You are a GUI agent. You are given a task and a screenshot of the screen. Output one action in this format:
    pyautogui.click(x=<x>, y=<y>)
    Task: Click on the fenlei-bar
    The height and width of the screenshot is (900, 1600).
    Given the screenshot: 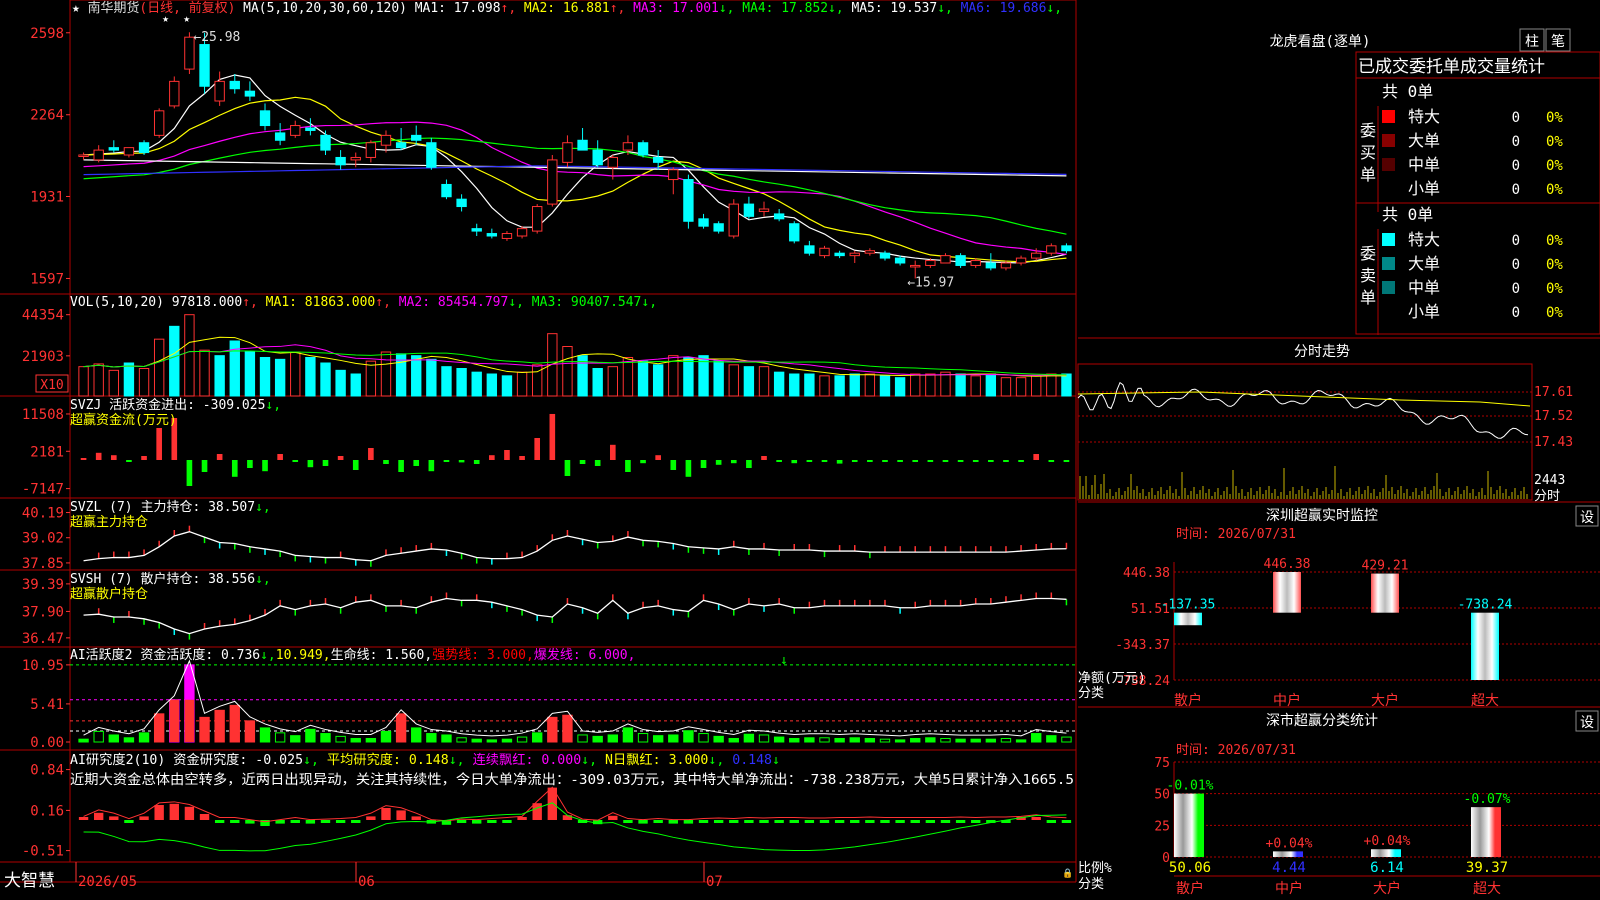 What is the action you would take?
    pyautogui.click(x=1386, y=853)
    